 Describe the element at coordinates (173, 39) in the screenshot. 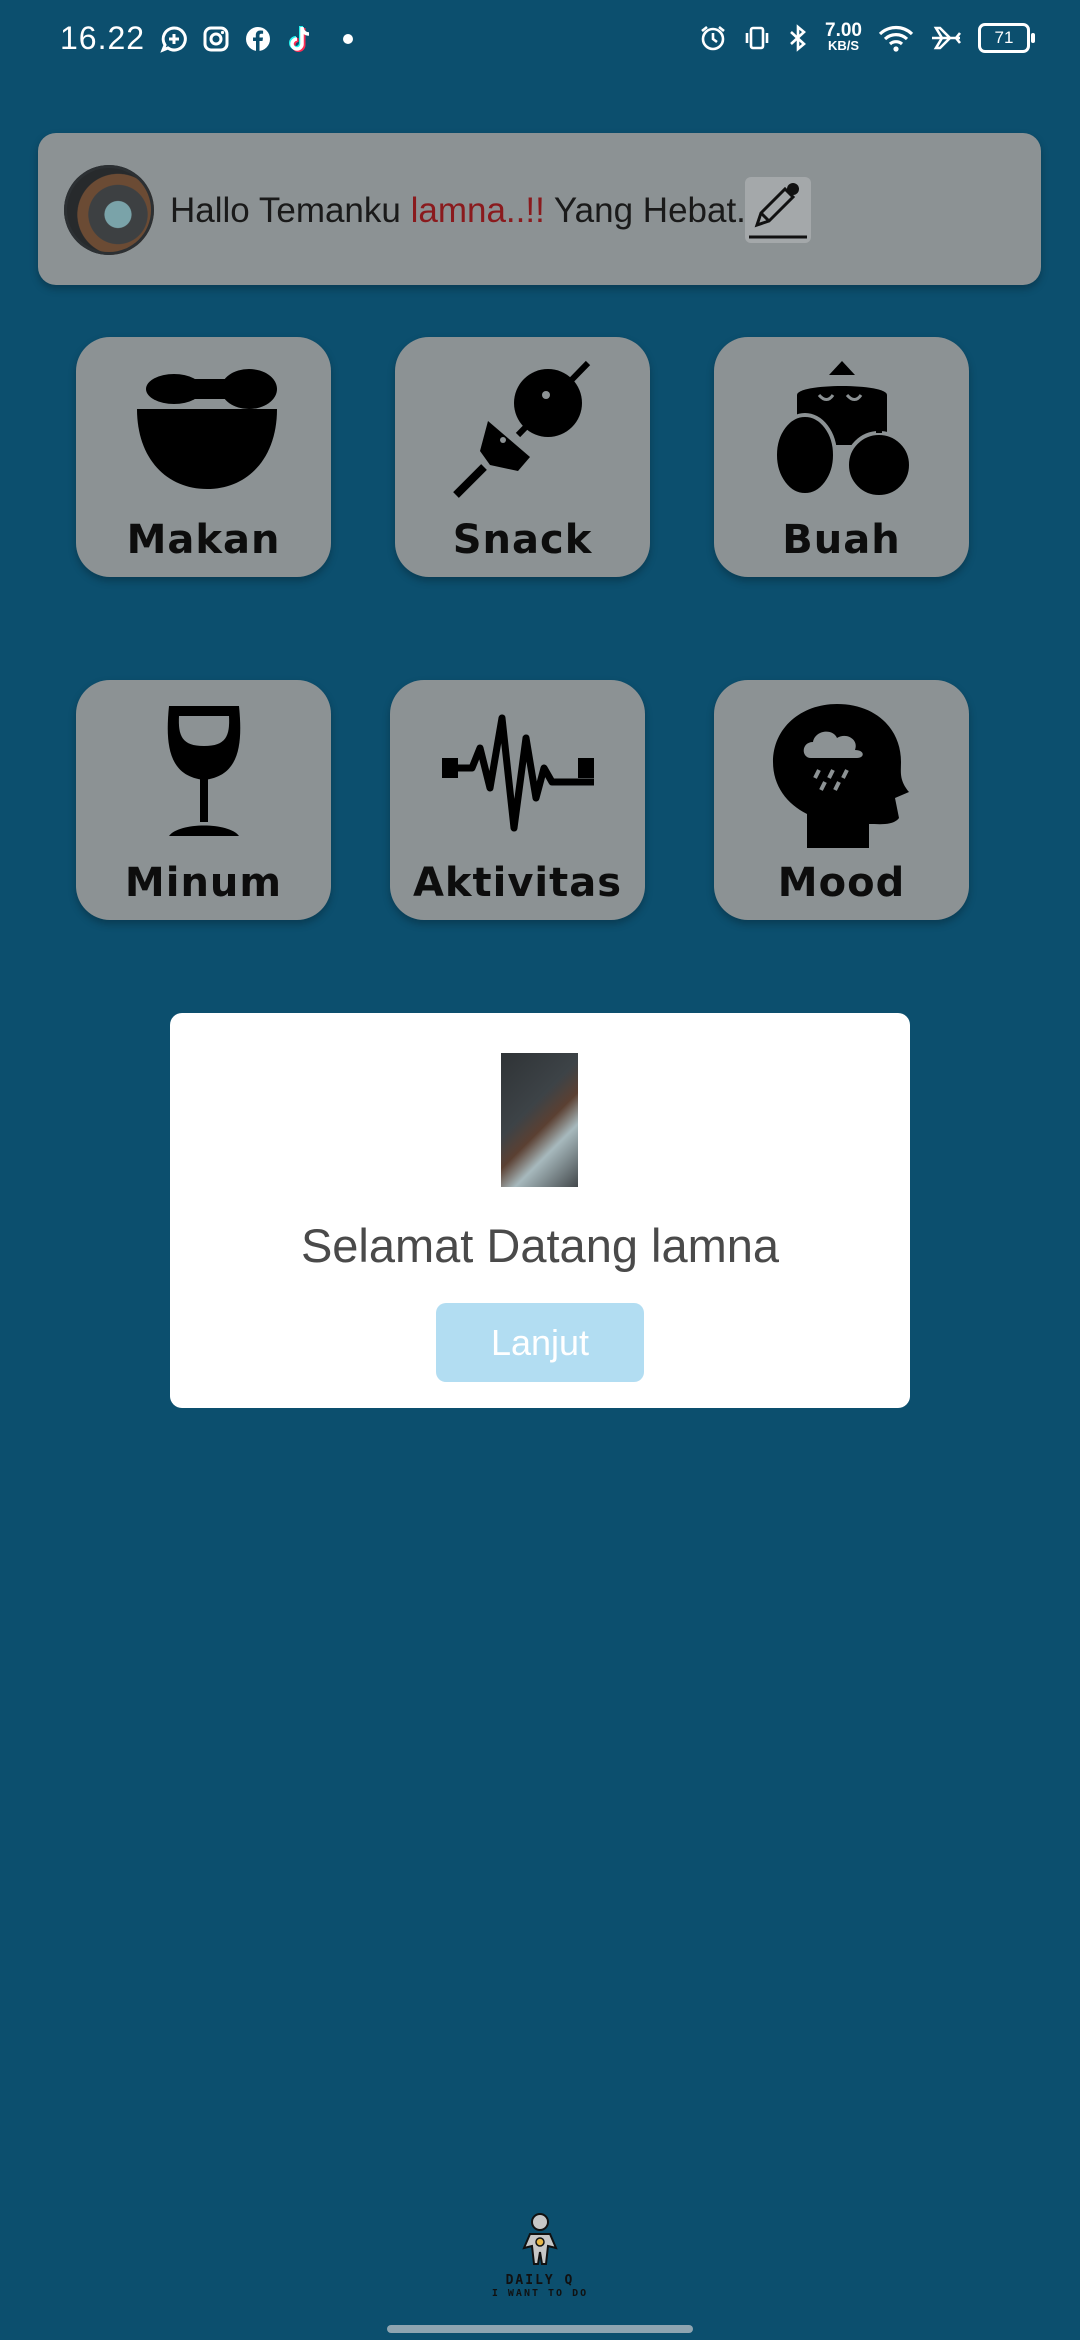

I see `message-plus-icon` at that location.